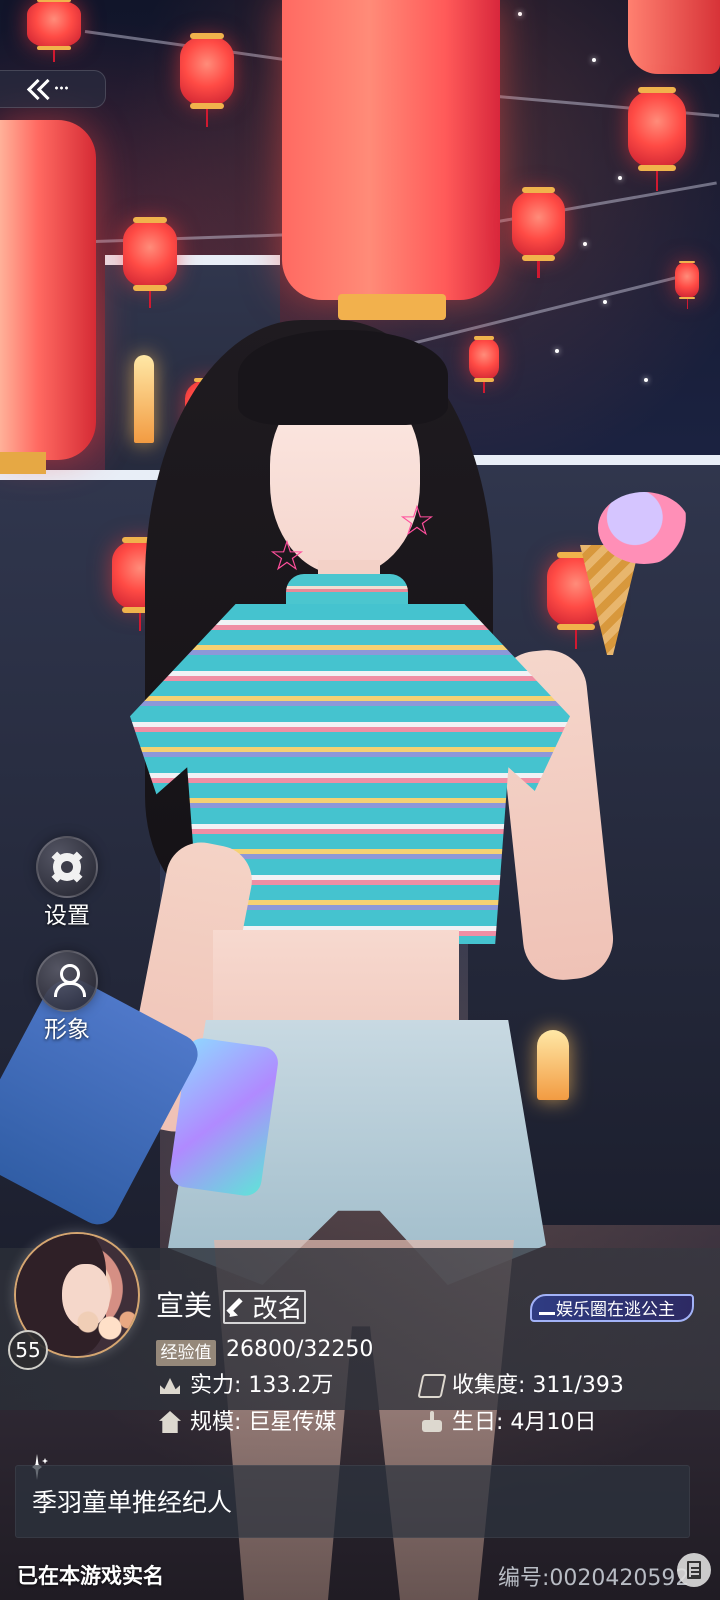 The image size is (720, 1600). I want to click on notes-icon, so click(694, 1570).